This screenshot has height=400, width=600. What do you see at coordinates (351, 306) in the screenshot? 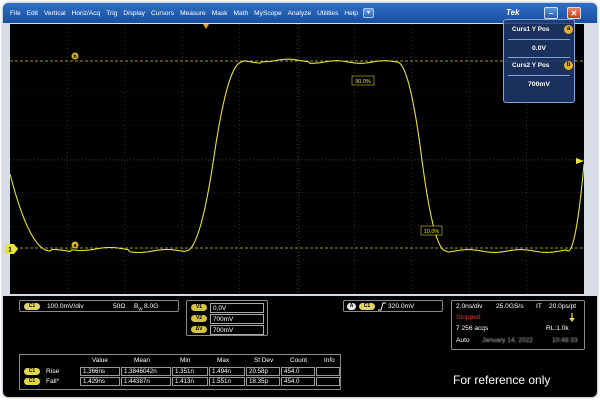
I see `trigger-mode-pill: A` at bounding box center [351, 306].